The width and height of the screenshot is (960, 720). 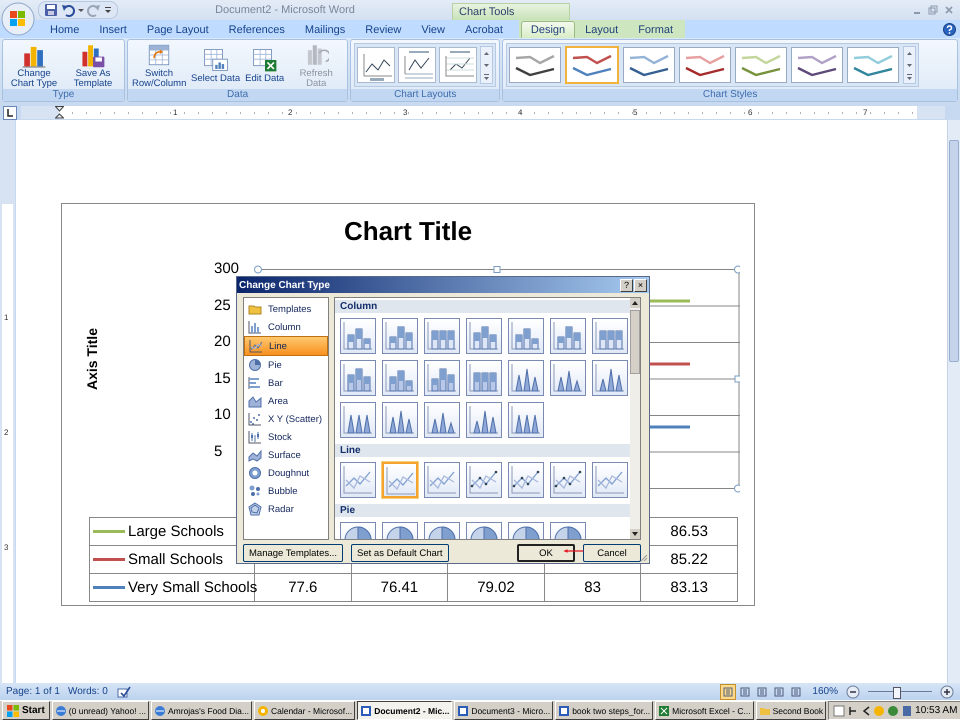 I want to click on table-cell: 85.22, so click(x=689, y=559).